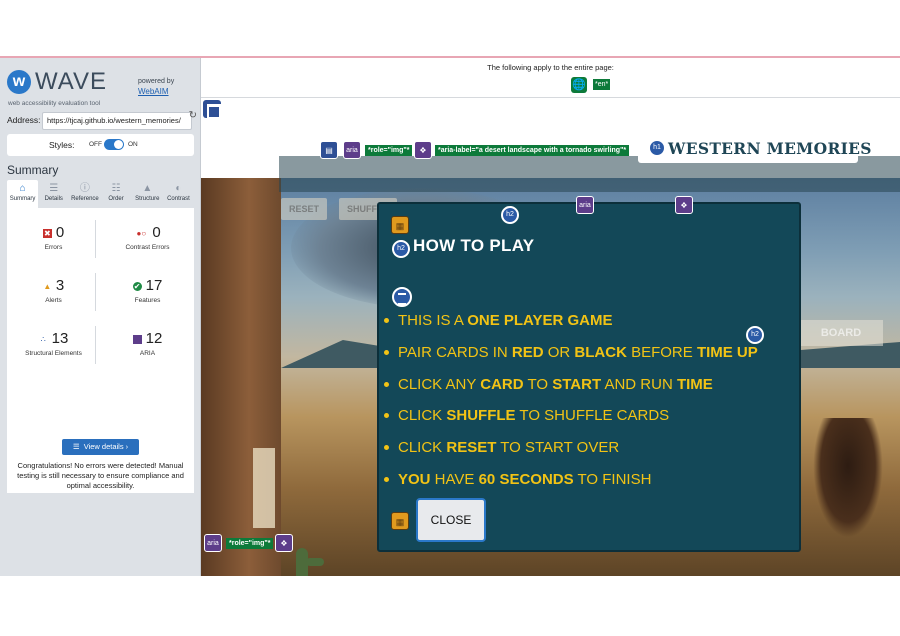 The image size is (900, 636). I want to click on features-stat: ✔ 17 Features, so click(147, 292).